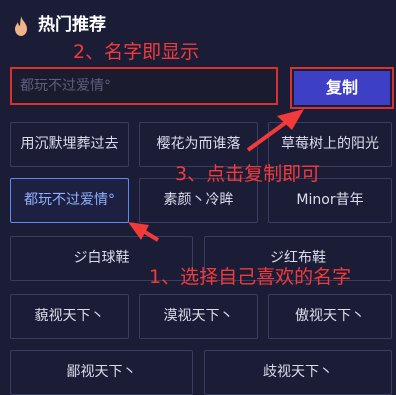 This screenshot has height=395, width=396. Describe the element at coordinates (198, 316) in the screenshot. I see `name-option-10: 漠视天下丶` at that location.